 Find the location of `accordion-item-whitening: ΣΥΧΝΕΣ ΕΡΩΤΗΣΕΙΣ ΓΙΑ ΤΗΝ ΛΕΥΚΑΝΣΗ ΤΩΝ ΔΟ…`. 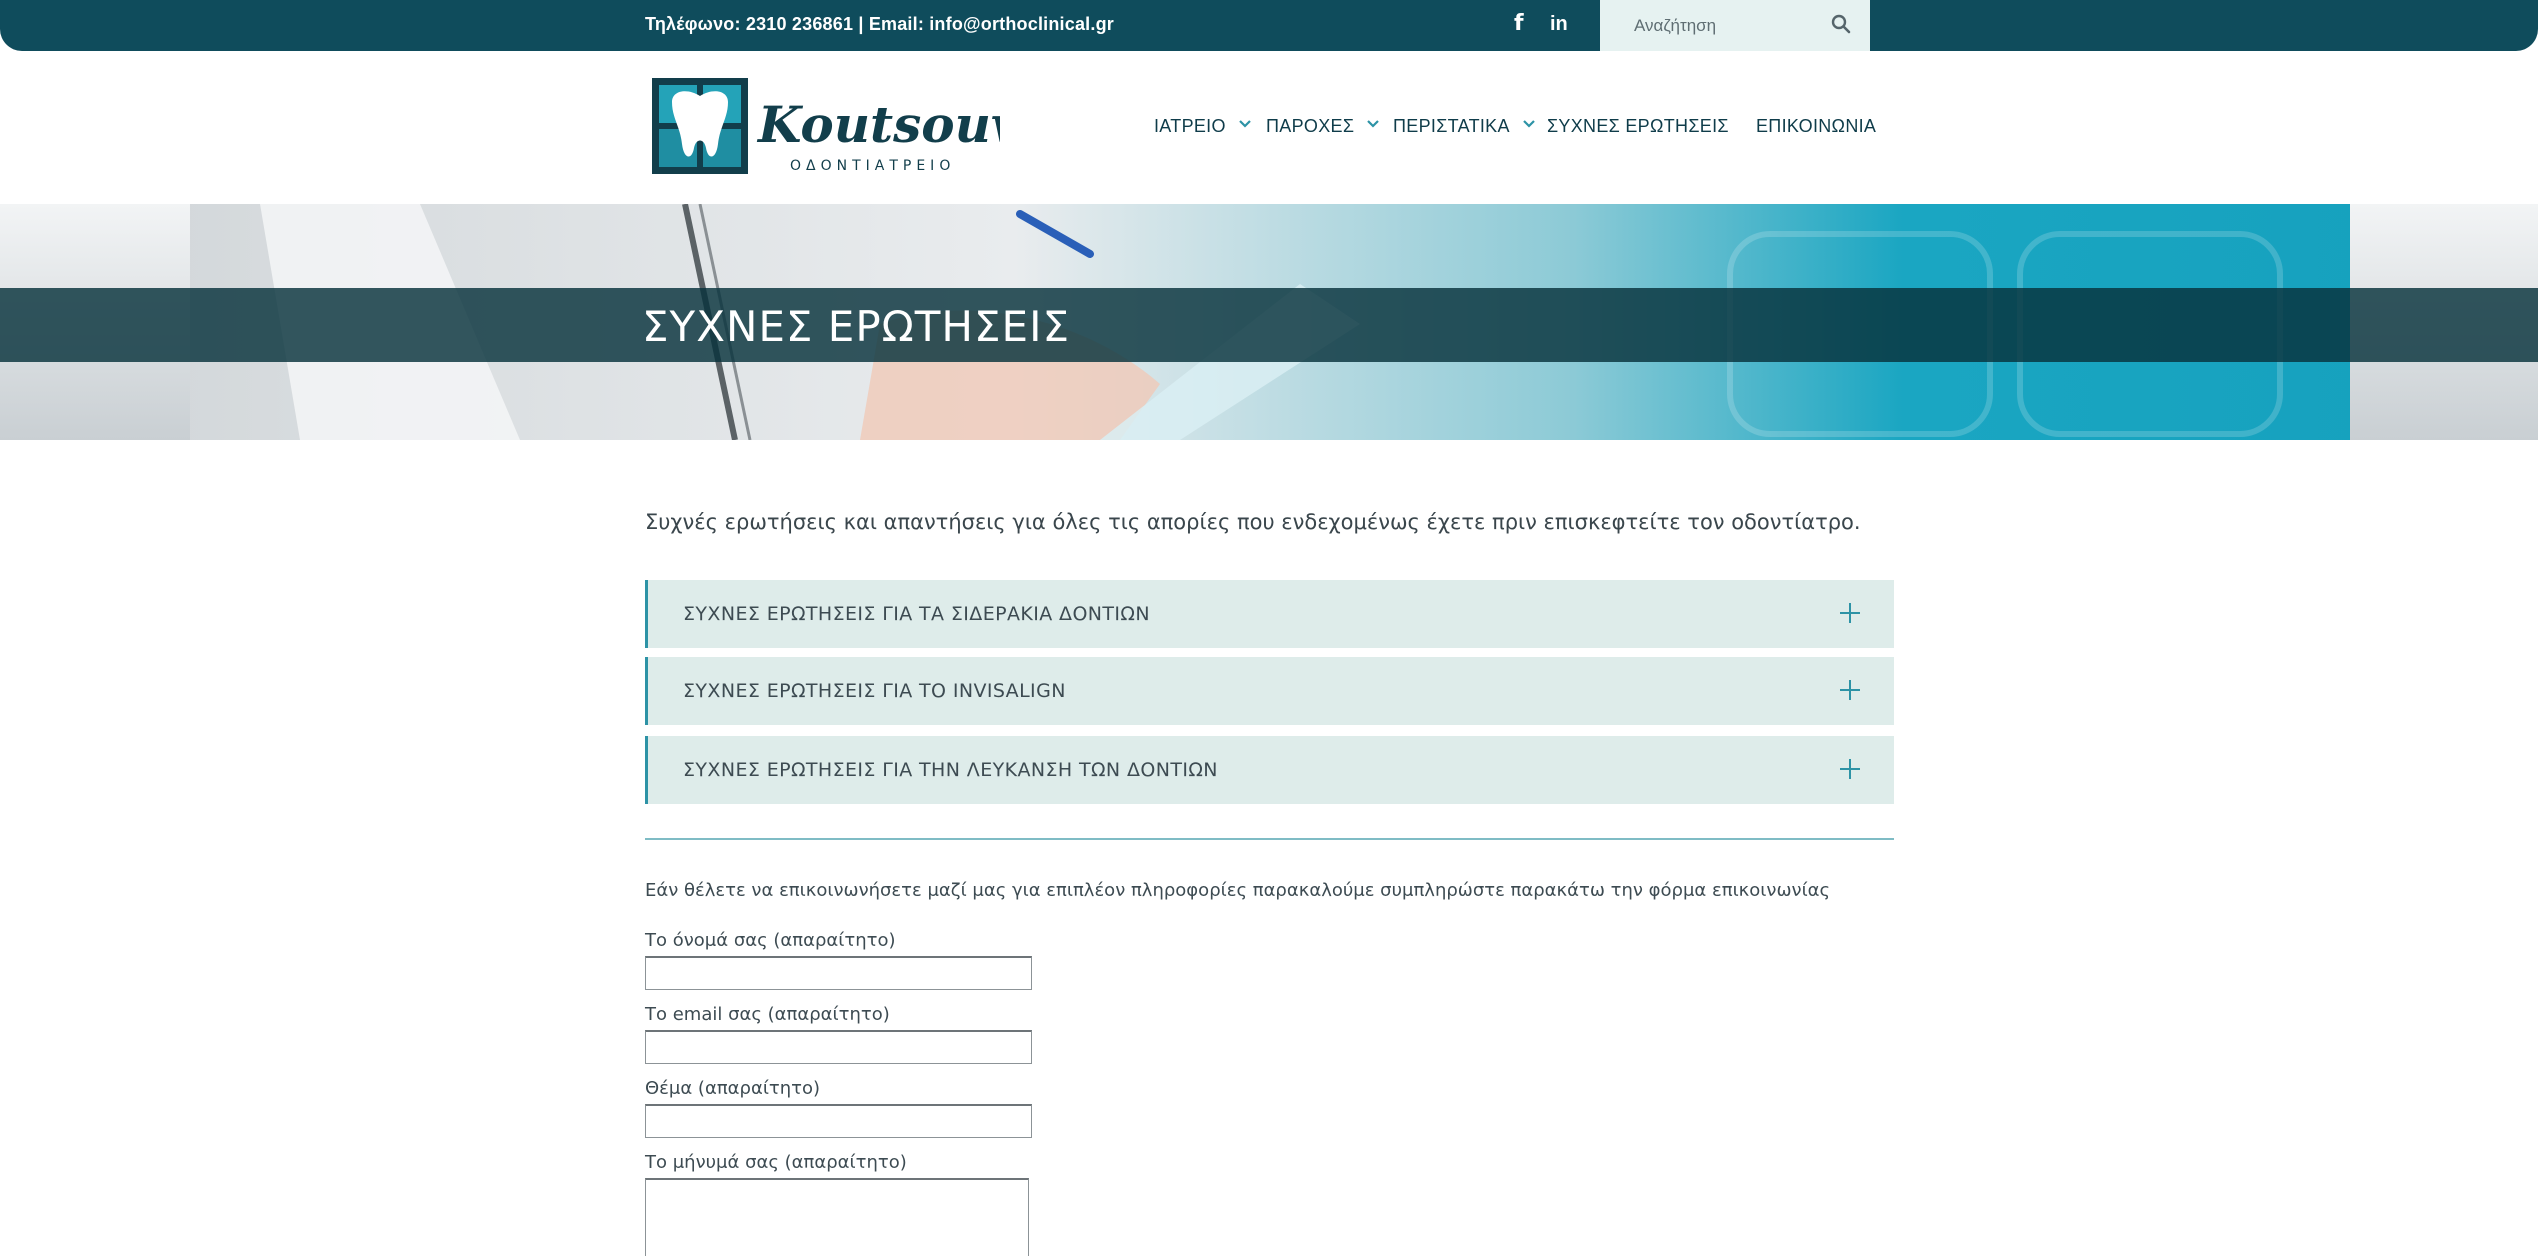

accordion-item-whitening: ΣΥΧΝΕΣ ΕΡΩΤΗΣΕΙΣ ΓΙΑ ΤΗΝ ΛΕΥΚΑΝΣΗ ΤΩΝ ΔΟ… is located at coordinates (1269, 770).